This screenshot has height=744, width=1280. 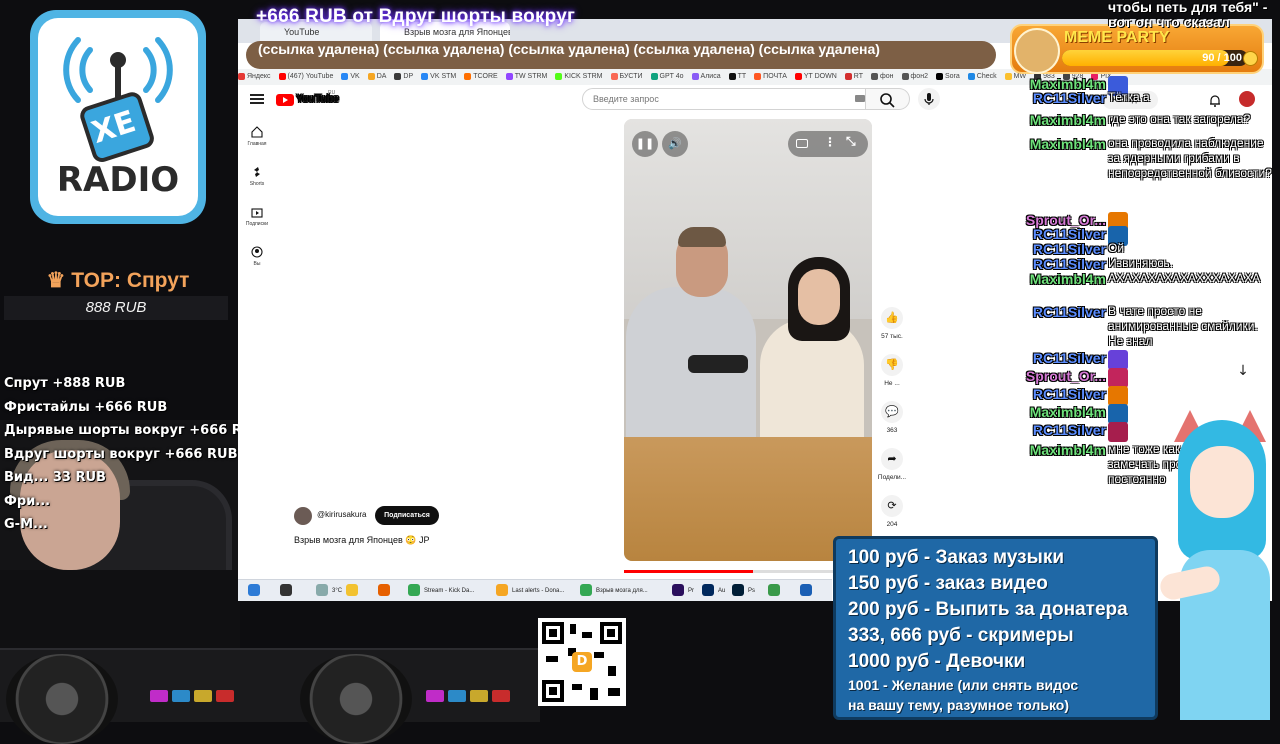 What do you see at coordinates (376, 76) in the screenshot?
I see `bookmark-item: DA` at bounding box center [376, 76].